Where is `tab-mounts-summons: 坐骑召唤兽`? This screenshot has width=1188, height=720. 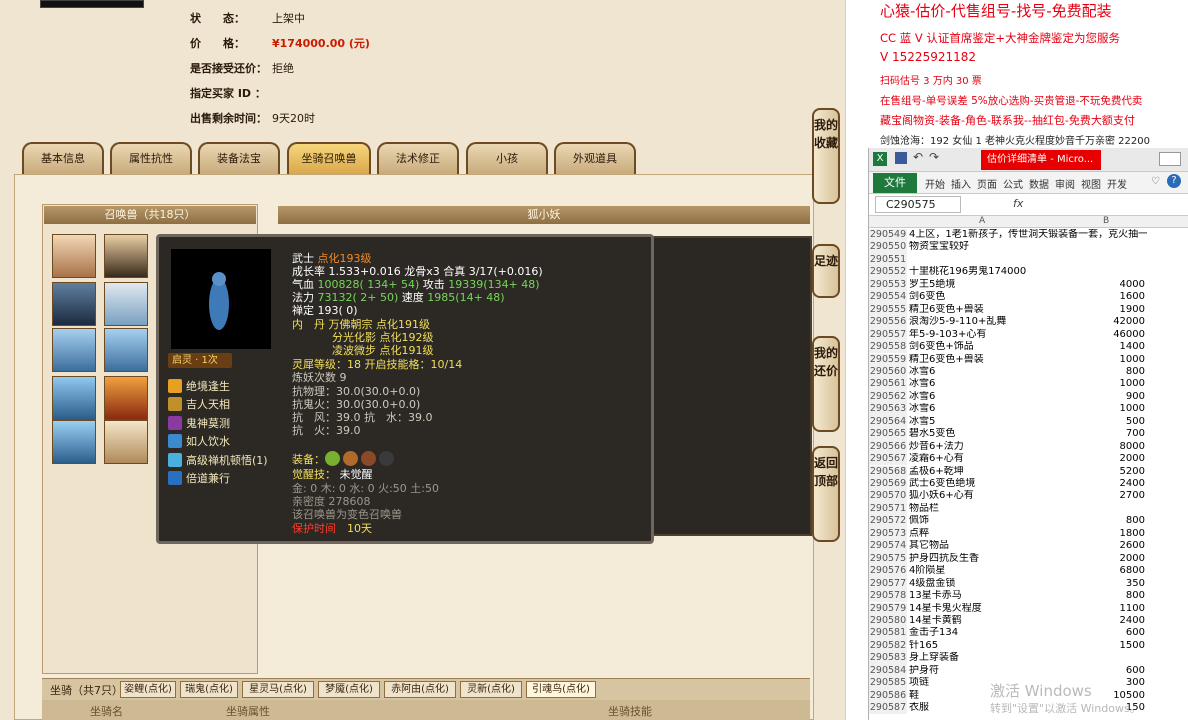 tab-mounts-summons: 坐骑召唤兽 is located at coordinates (329, 158).